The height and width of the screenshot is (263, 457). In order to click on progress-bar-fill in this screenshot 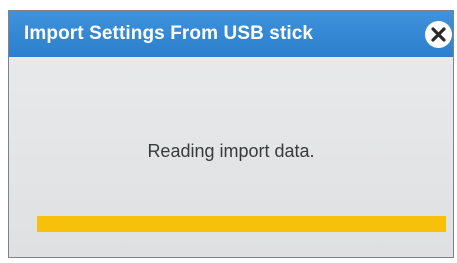, I will do `click(241, 224)`.